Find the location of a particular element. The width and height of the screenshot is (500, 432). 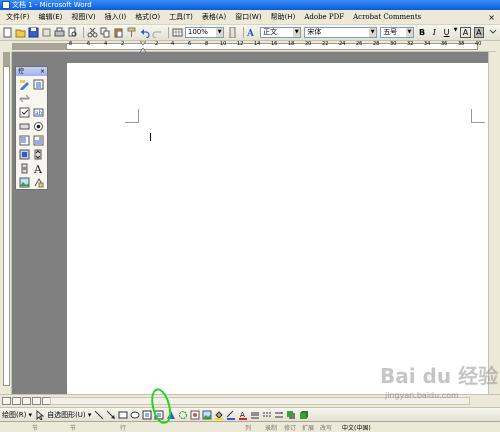

status-track-changes: 修订 is located at coordinates (290, 427).